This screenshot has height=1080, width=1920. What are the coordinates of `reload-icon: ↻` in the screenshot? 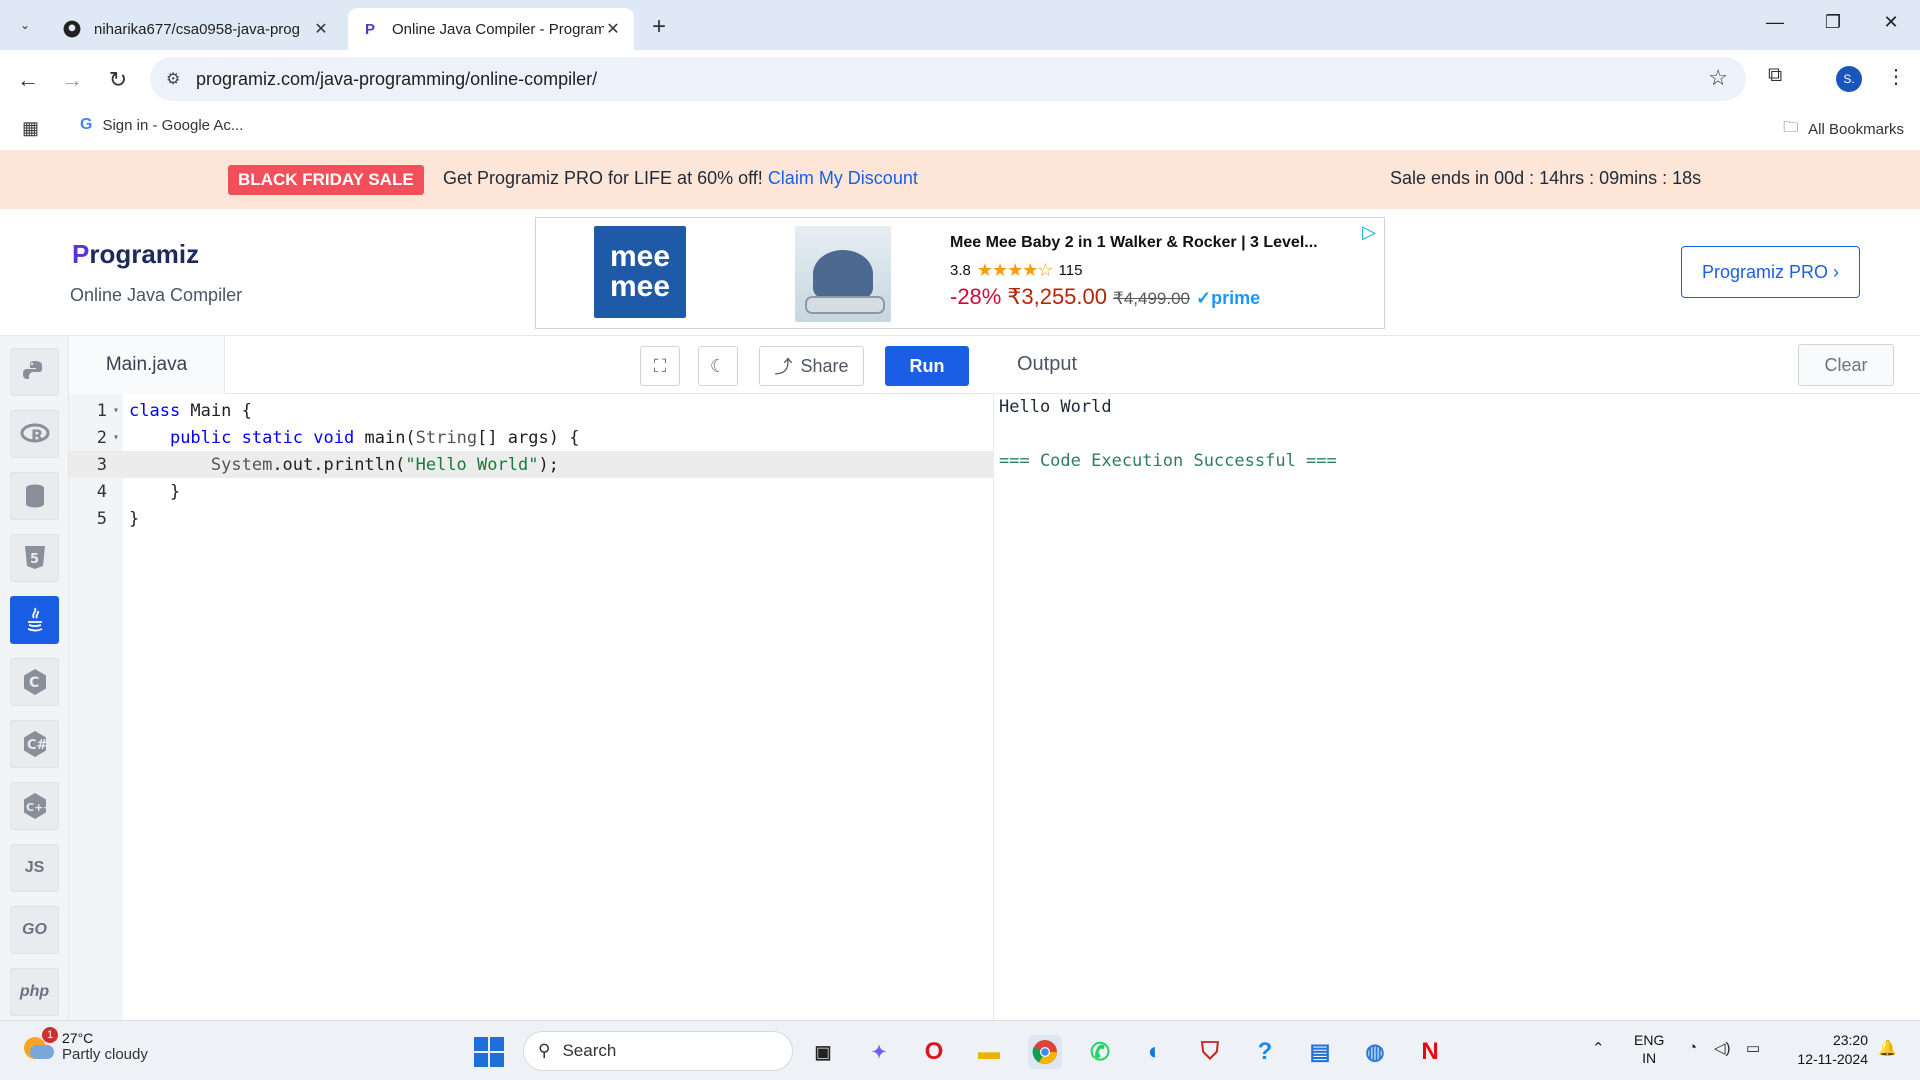 It's located at (118, 80).